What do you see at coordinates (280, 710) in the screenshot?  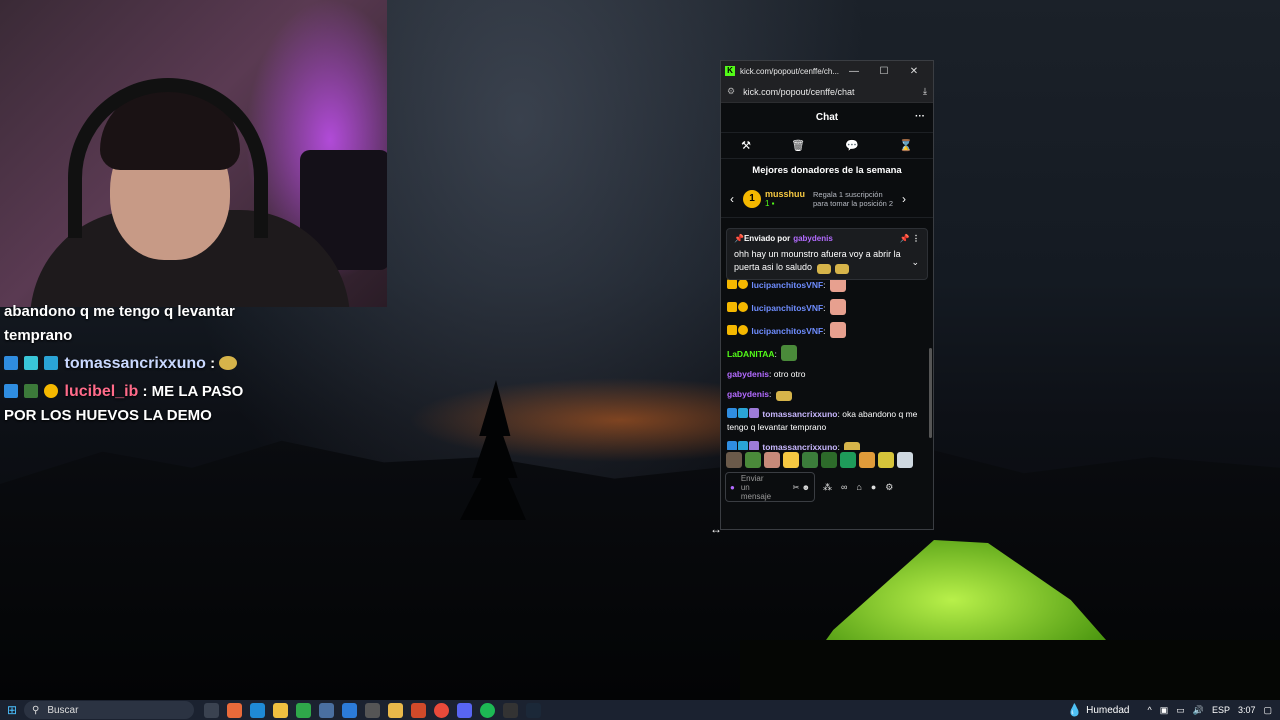 I see `file-explorer-icon` at bounding box center [280, 710].